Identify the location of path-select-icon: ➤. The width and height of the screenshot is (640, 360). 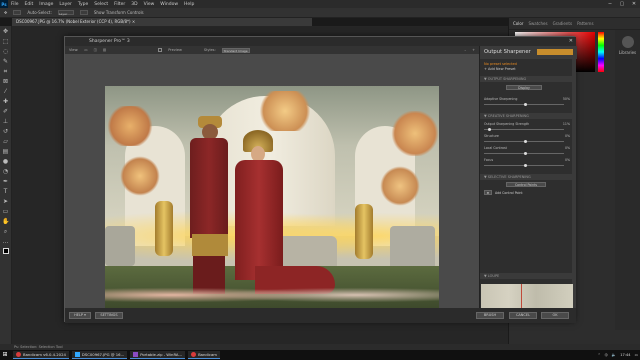
(5, 201).